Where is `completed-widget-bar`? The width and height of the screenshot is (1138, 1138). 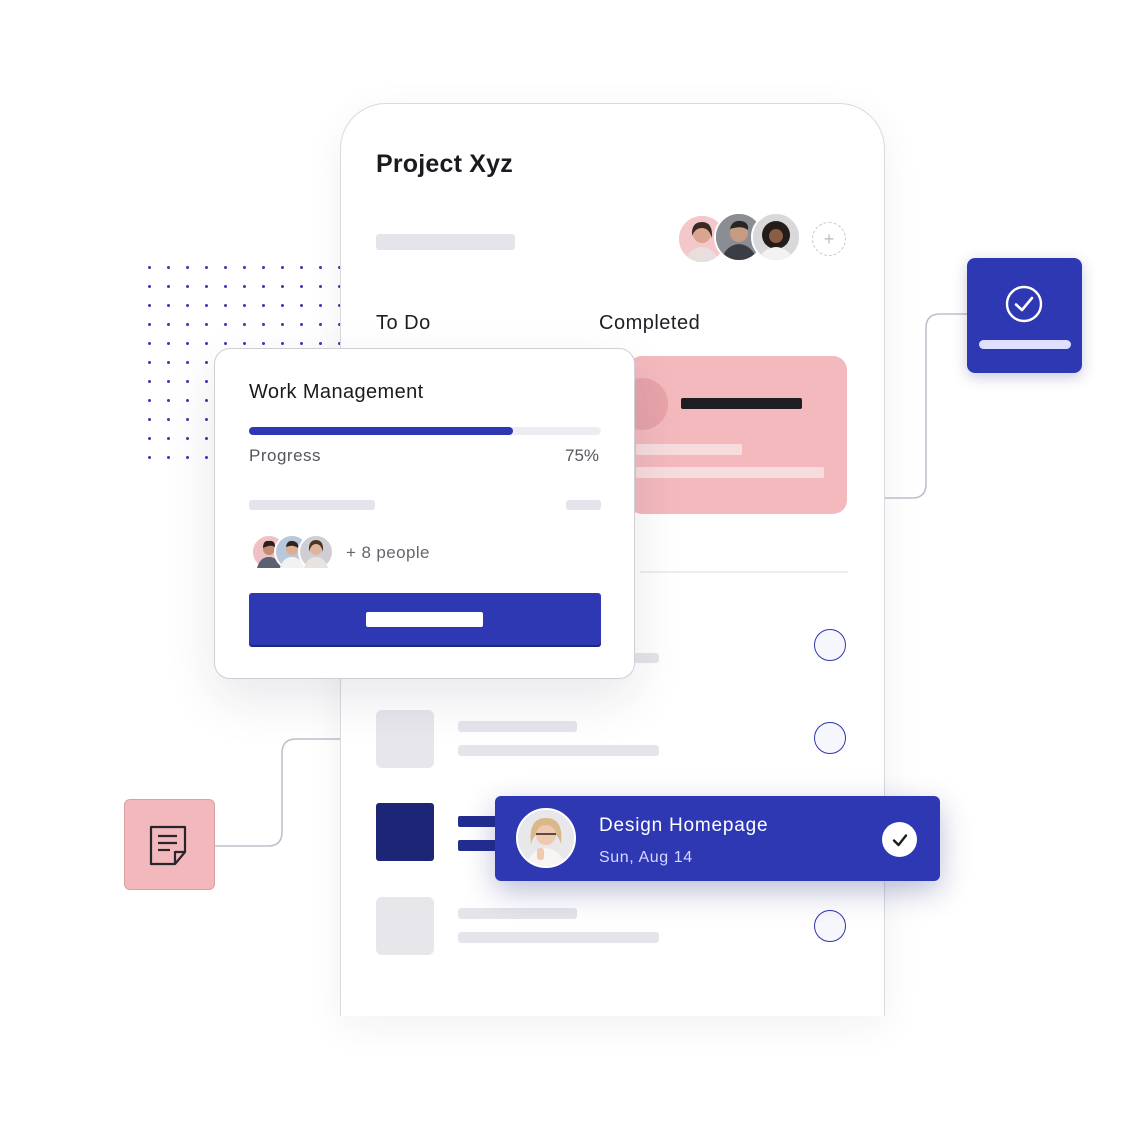 completed-widget-bar is located at coordinates (1025, 344).